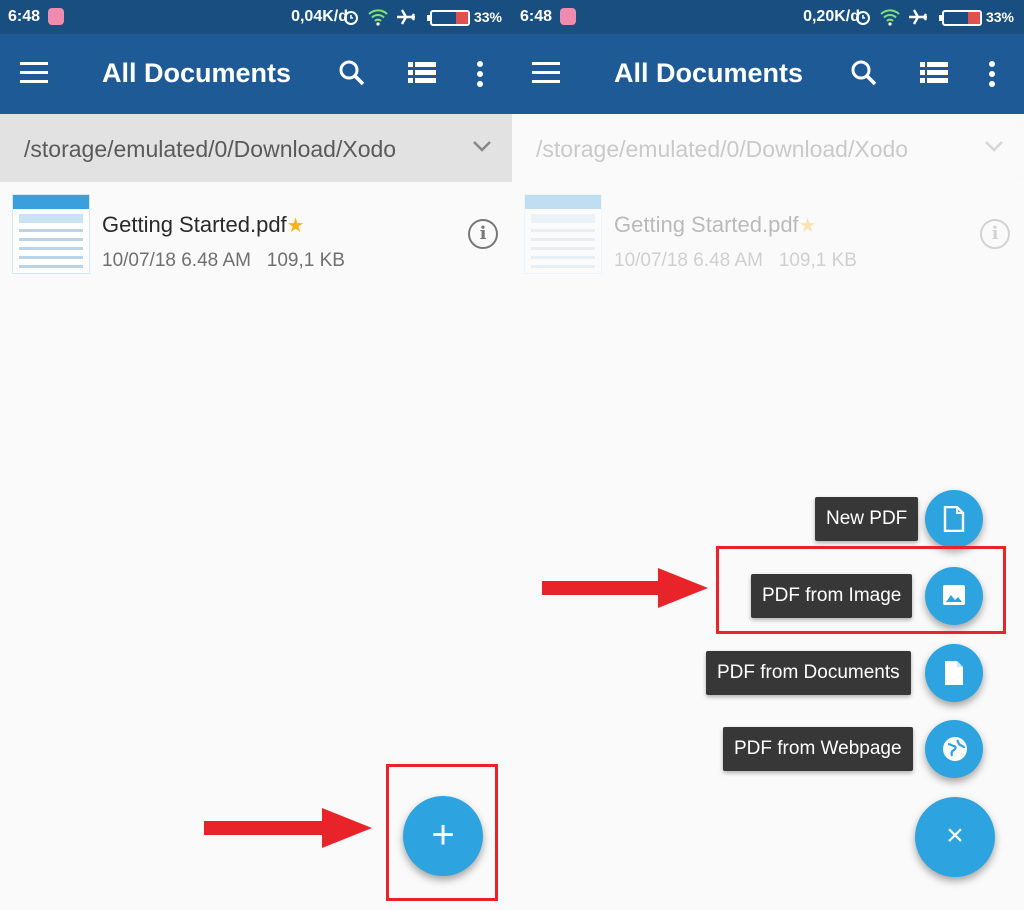 The width and height of the screenshot is (1024, 910). I want to click on pdf-from-webpage-label: PDF from Webpage, so click(818, 749).